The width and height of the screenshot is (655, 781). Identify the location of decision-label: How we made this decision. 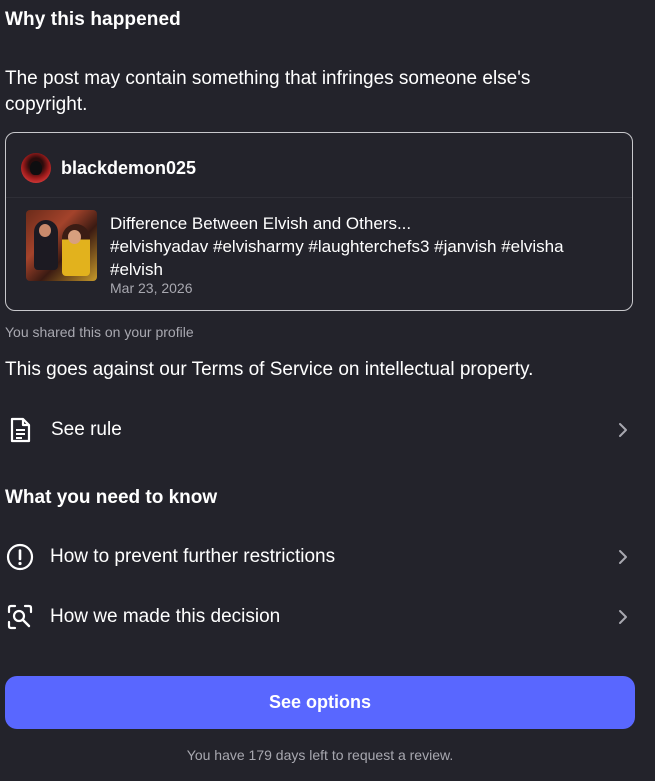
(165, 616).